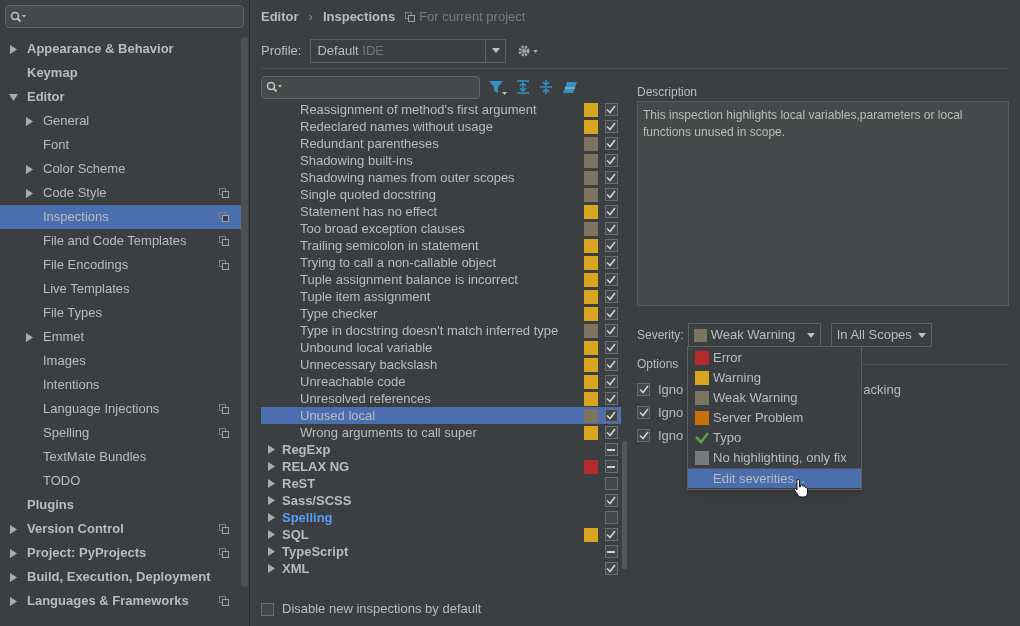 This screenshot has width=1020, height=626. Describe the element at coordinates (441, 534) in the screenshot. I see `inspection-row: SQL` at that location.